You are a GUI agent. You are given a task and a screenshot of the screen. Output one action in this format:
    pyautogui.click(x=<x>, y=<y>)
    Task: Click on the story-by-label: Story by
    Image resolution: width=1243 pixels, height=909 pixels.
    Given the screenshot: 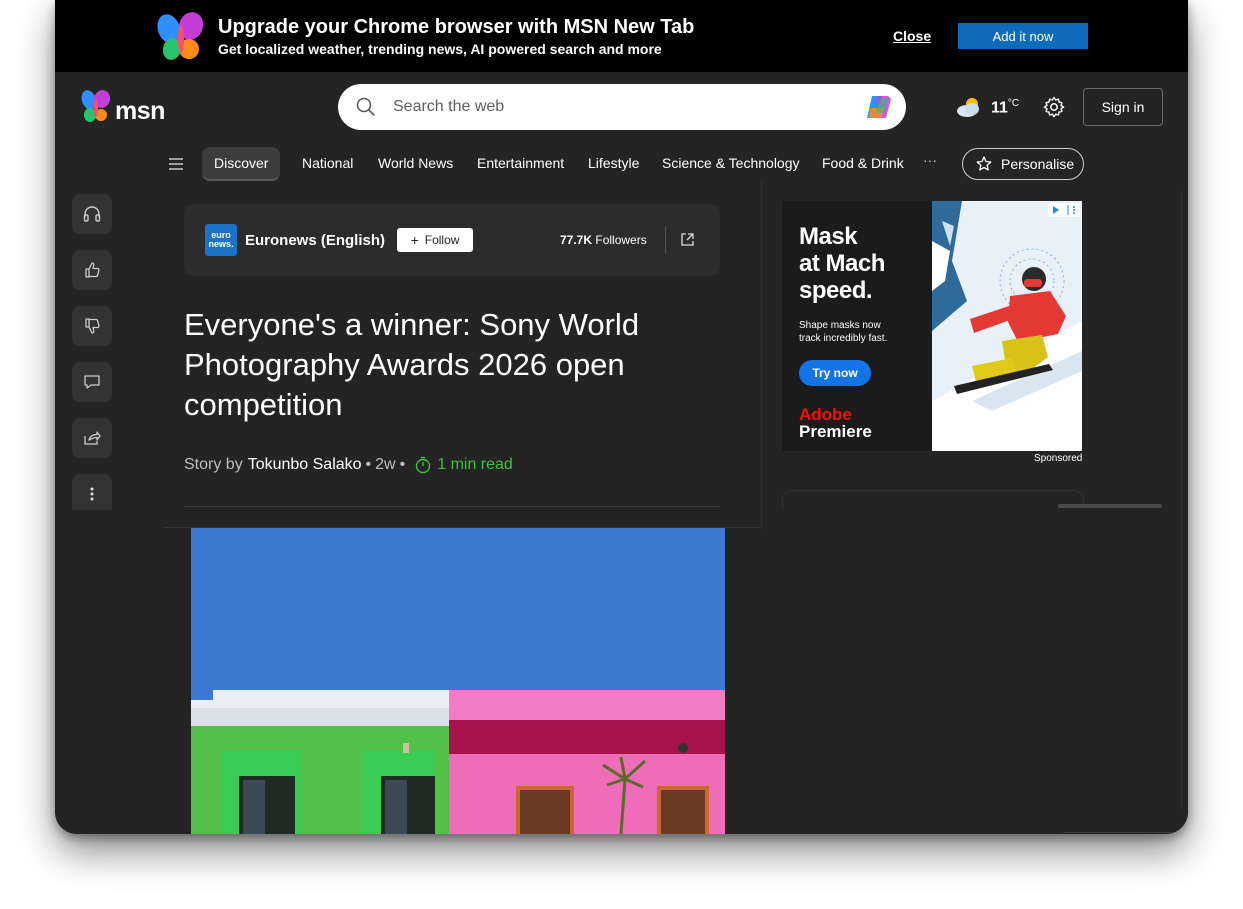 What is the action you would take?
    pyautogui.click(x=213, y=464)
    